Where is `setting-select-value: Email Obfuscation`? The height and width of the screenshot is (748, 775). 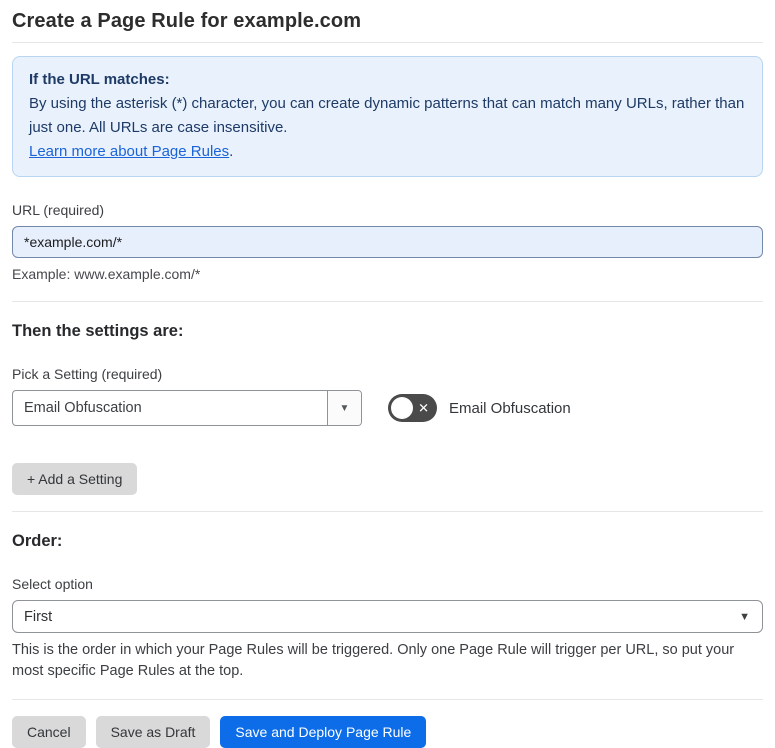
setting-select-value: Email Obfuscation is located at coordinates (83, 408).